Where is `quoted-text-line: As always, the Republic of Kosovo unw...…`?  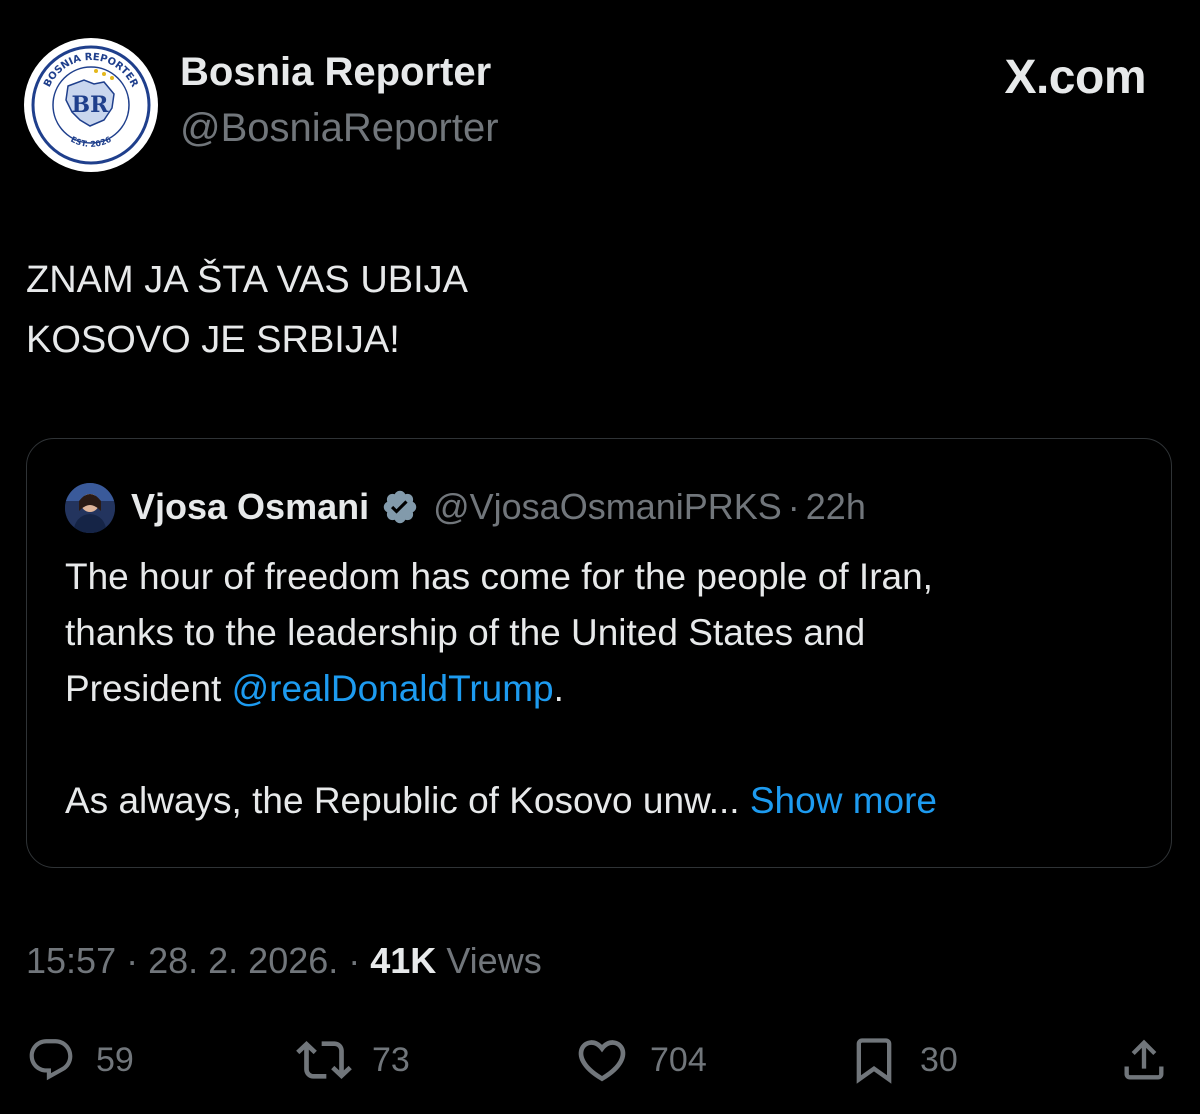
quoted-text-line: As always, the Republic of Kosovo unw...… is located at coordinates (605, 801).